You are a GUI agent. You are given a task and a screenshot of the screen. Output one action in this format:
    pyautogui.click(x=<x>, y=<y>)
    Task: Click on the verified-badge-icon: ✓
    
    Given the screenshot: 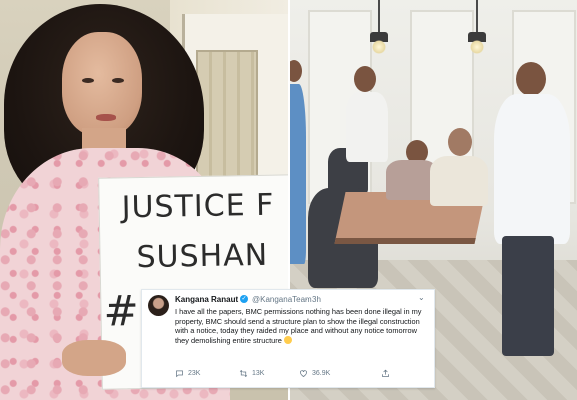 What is the action you would take?
    pyautogui.click(x=244, y=299)
    